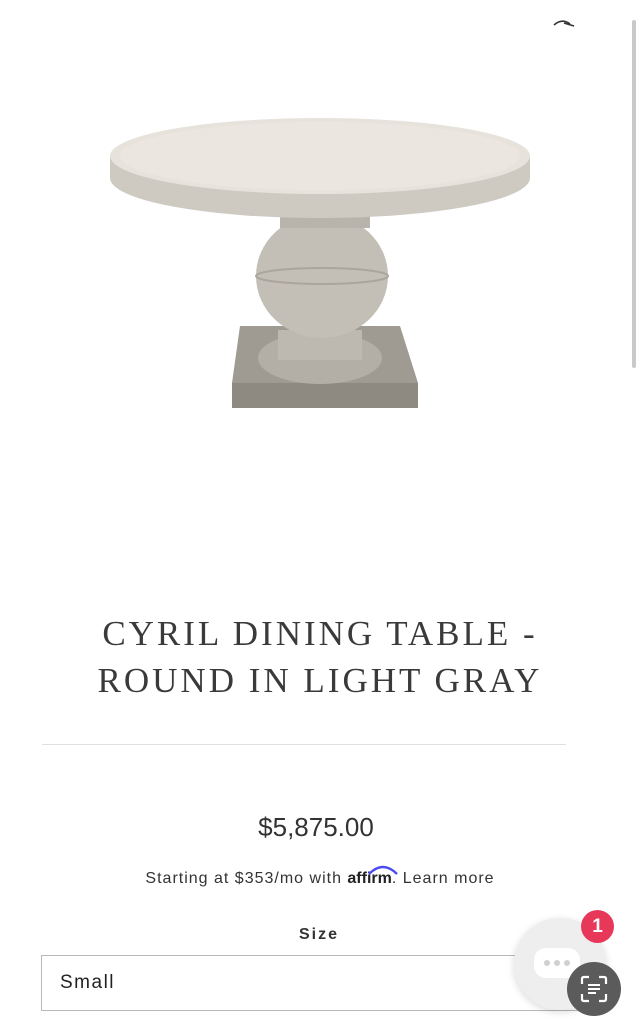 The width and height of the screenshot is (640, 1021). I want to click on product-title-line2: ROUND IN LIGHT GRAY, so click(320, 680).